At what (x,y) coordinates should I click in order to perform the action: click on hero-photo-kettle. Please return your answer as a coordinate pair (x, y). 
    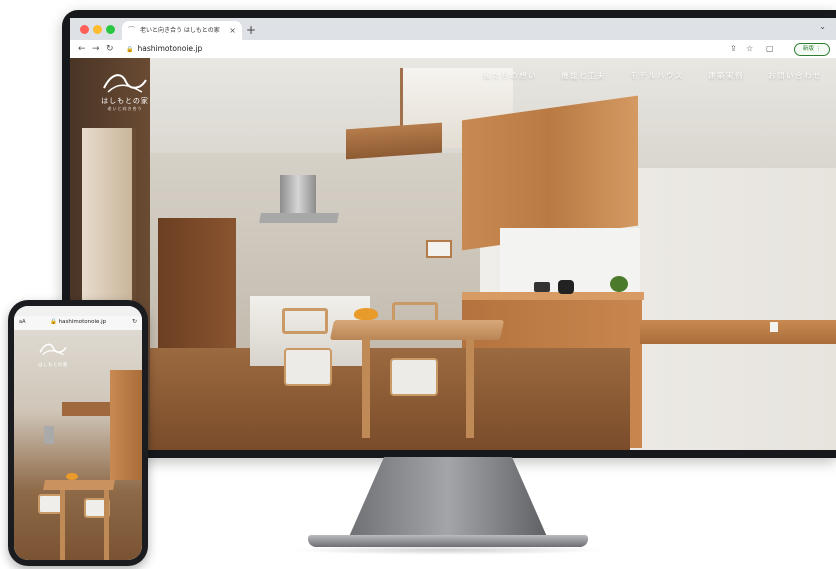
    Looking at the image, I should click on (566, 287).